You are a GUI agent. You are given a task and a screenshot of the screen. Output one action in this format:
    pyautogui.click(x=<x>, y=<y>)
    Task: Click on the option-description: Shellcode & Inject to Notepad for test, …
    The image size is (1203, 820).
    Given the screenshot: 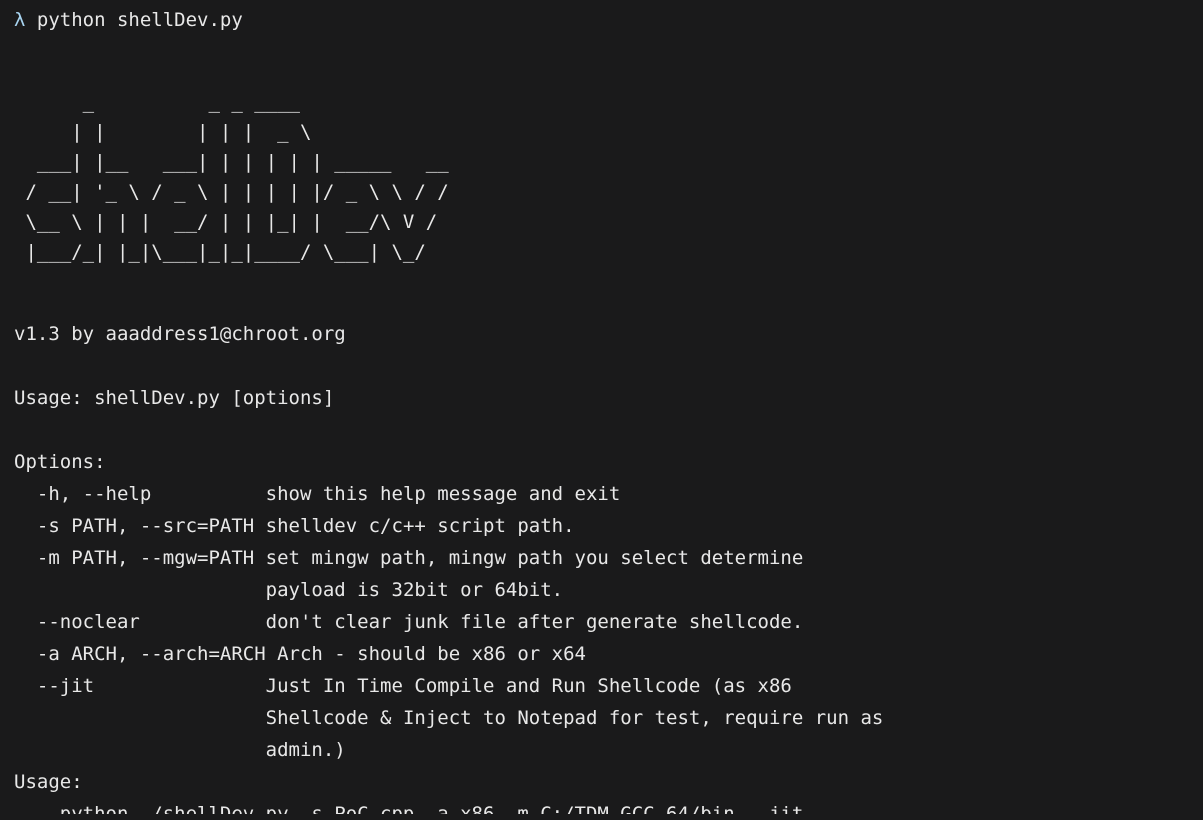 What is the action you would take?
    pyautogui.click(x=574, y=718)
    